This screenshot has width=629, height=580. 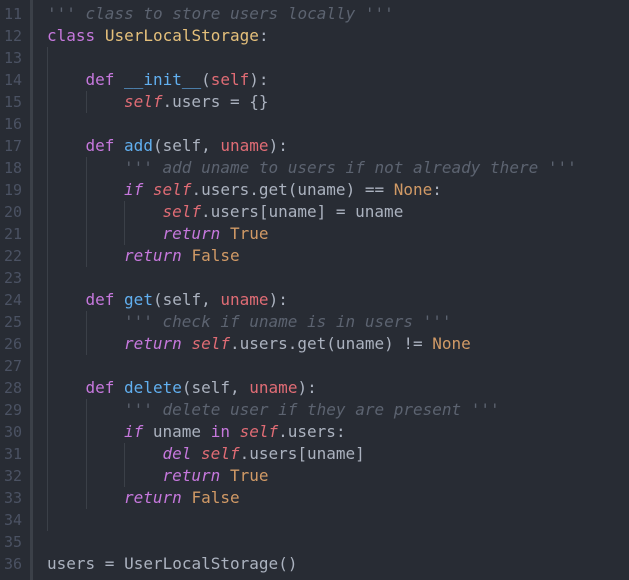 What do you see at coordinates (12, 36) in the screenshot?
I see `line-number: 12` at bounding box center [12, 36].